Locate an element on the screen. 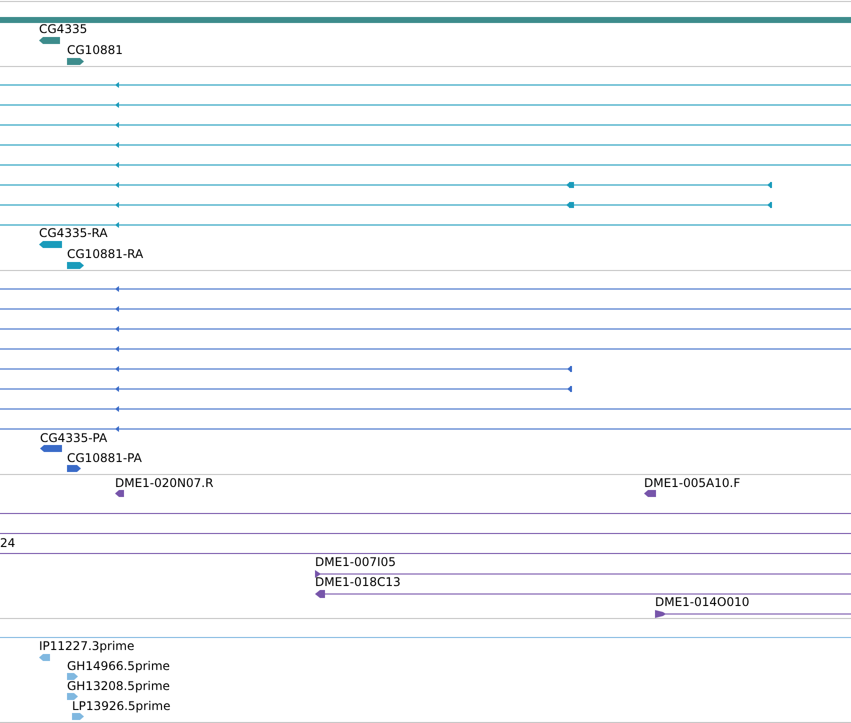 This screenshot has width=851, height=723. feature-label: CG4335-PA is located at coordinates (74, 438).